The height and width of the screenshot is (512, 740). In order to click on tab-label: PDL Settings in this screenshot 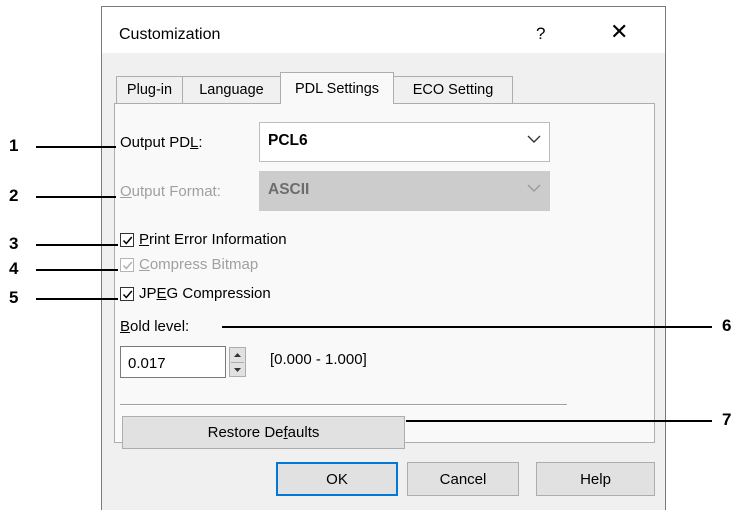, I will do `click(337, 88)`.